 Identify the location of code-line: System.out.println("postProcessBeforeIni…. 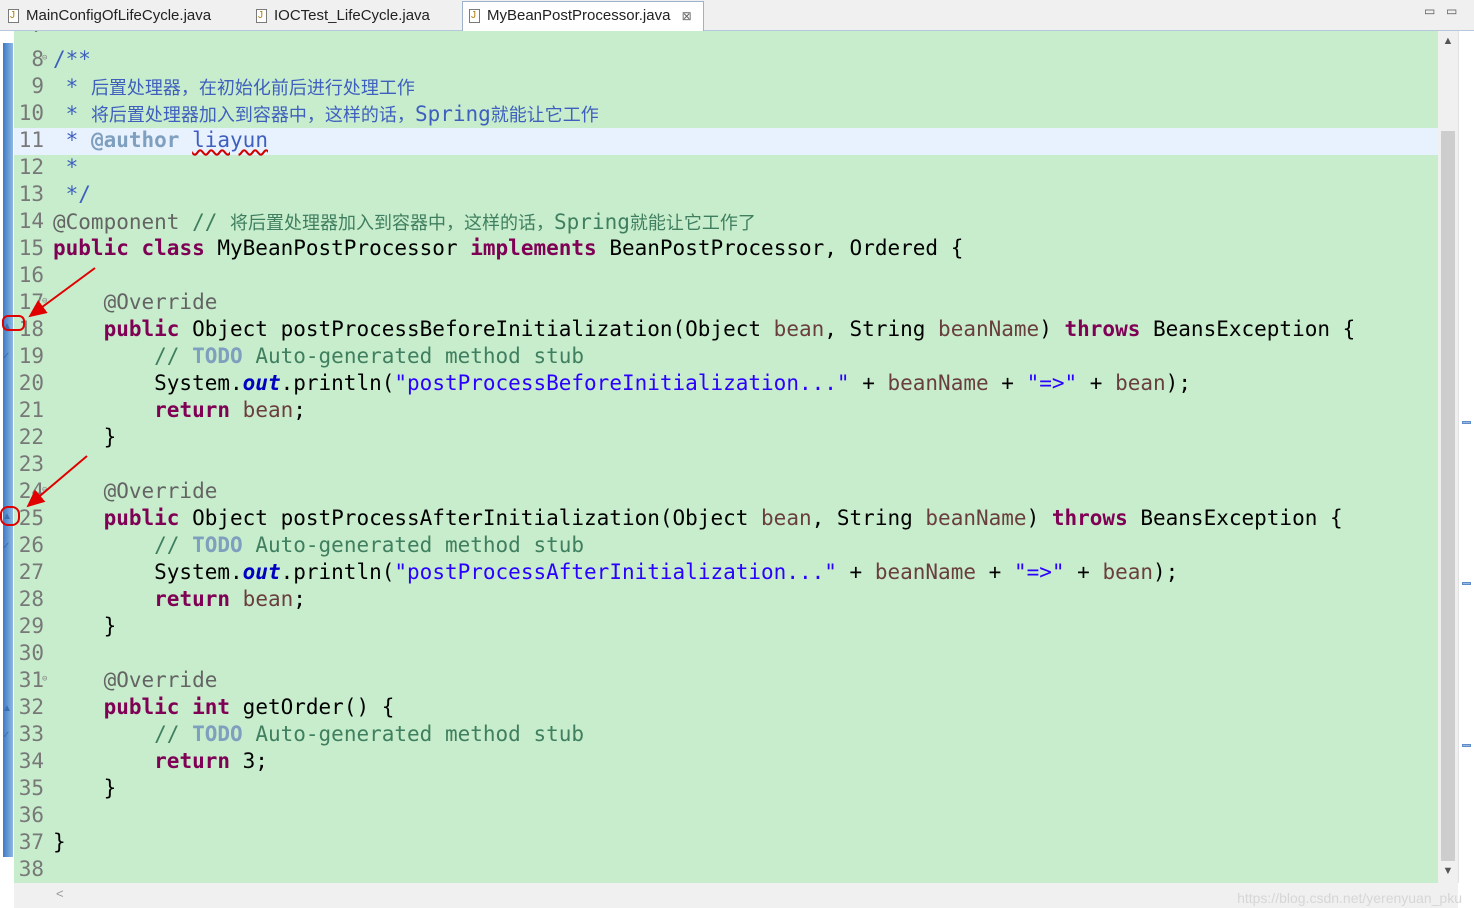
(622, 383).